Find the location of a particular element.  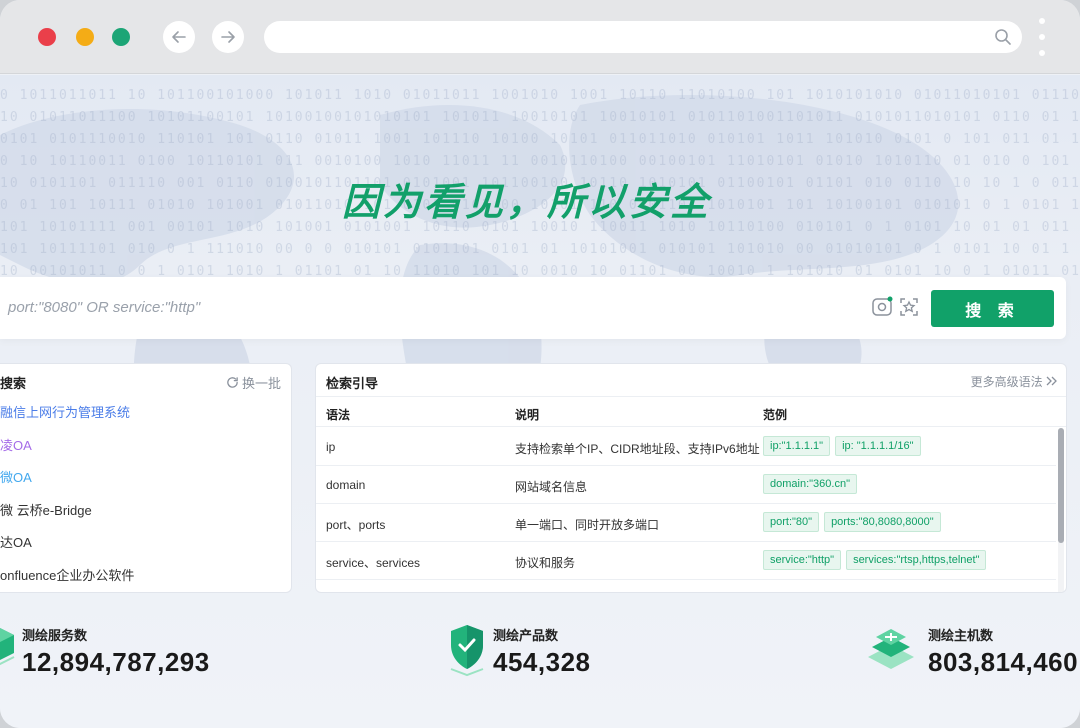

list-item-label: 凌OA is located at coordinates (16, 445).